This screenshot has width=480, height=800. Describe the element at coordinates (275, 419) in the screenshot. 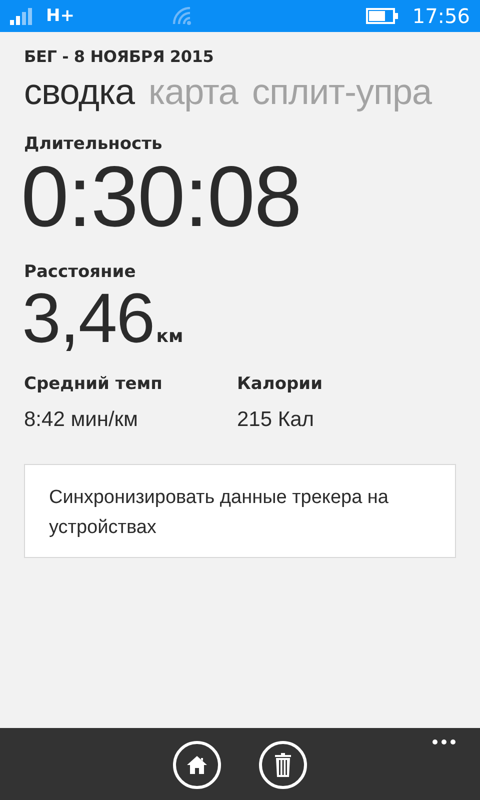

I see `stat-value: 215 Кал` at that location.